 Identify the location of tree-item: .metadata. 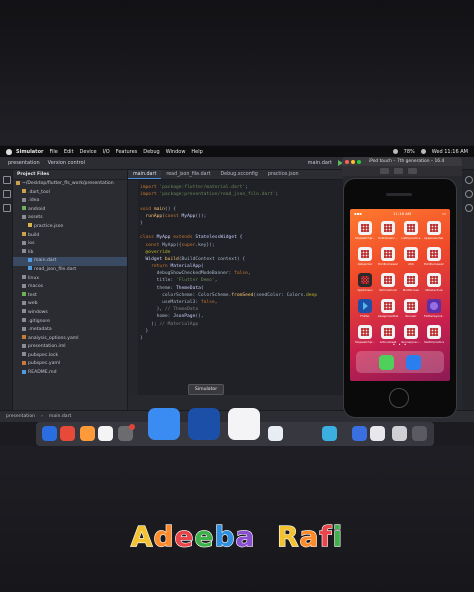
(70, 330).